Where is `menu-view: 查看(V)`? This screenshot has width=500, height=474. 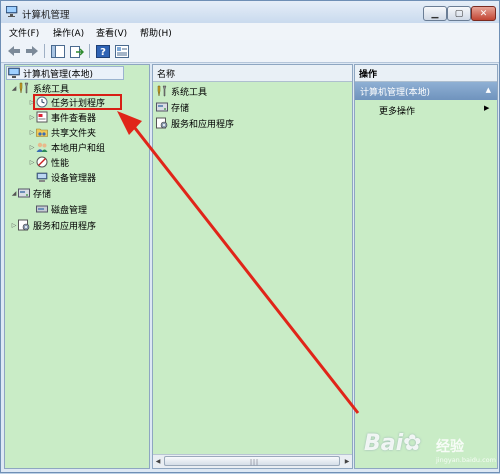
menu-view: 查看(V) is located at coordinates (111, 32).